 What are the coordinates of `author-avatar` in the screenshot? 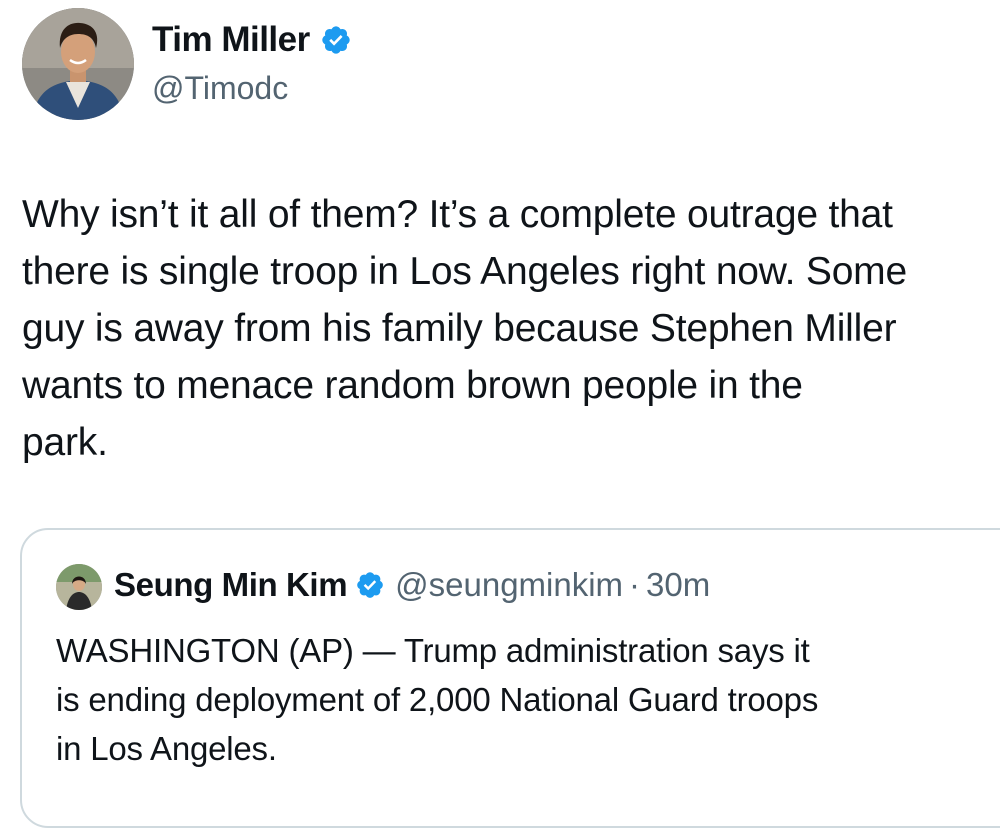 It's located at (78, 64).